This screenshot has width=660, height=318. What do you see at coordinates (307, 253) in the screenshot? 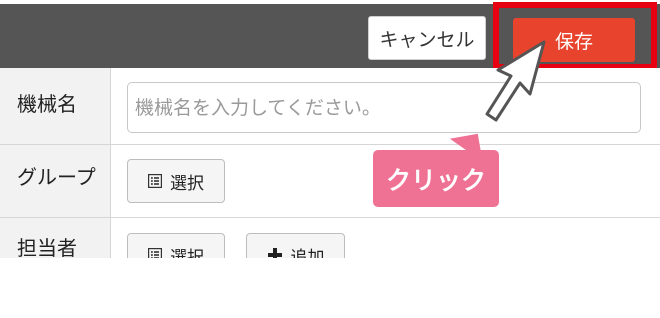
I see `assignee-add-label: 追加` at bounding box center [307, 253].